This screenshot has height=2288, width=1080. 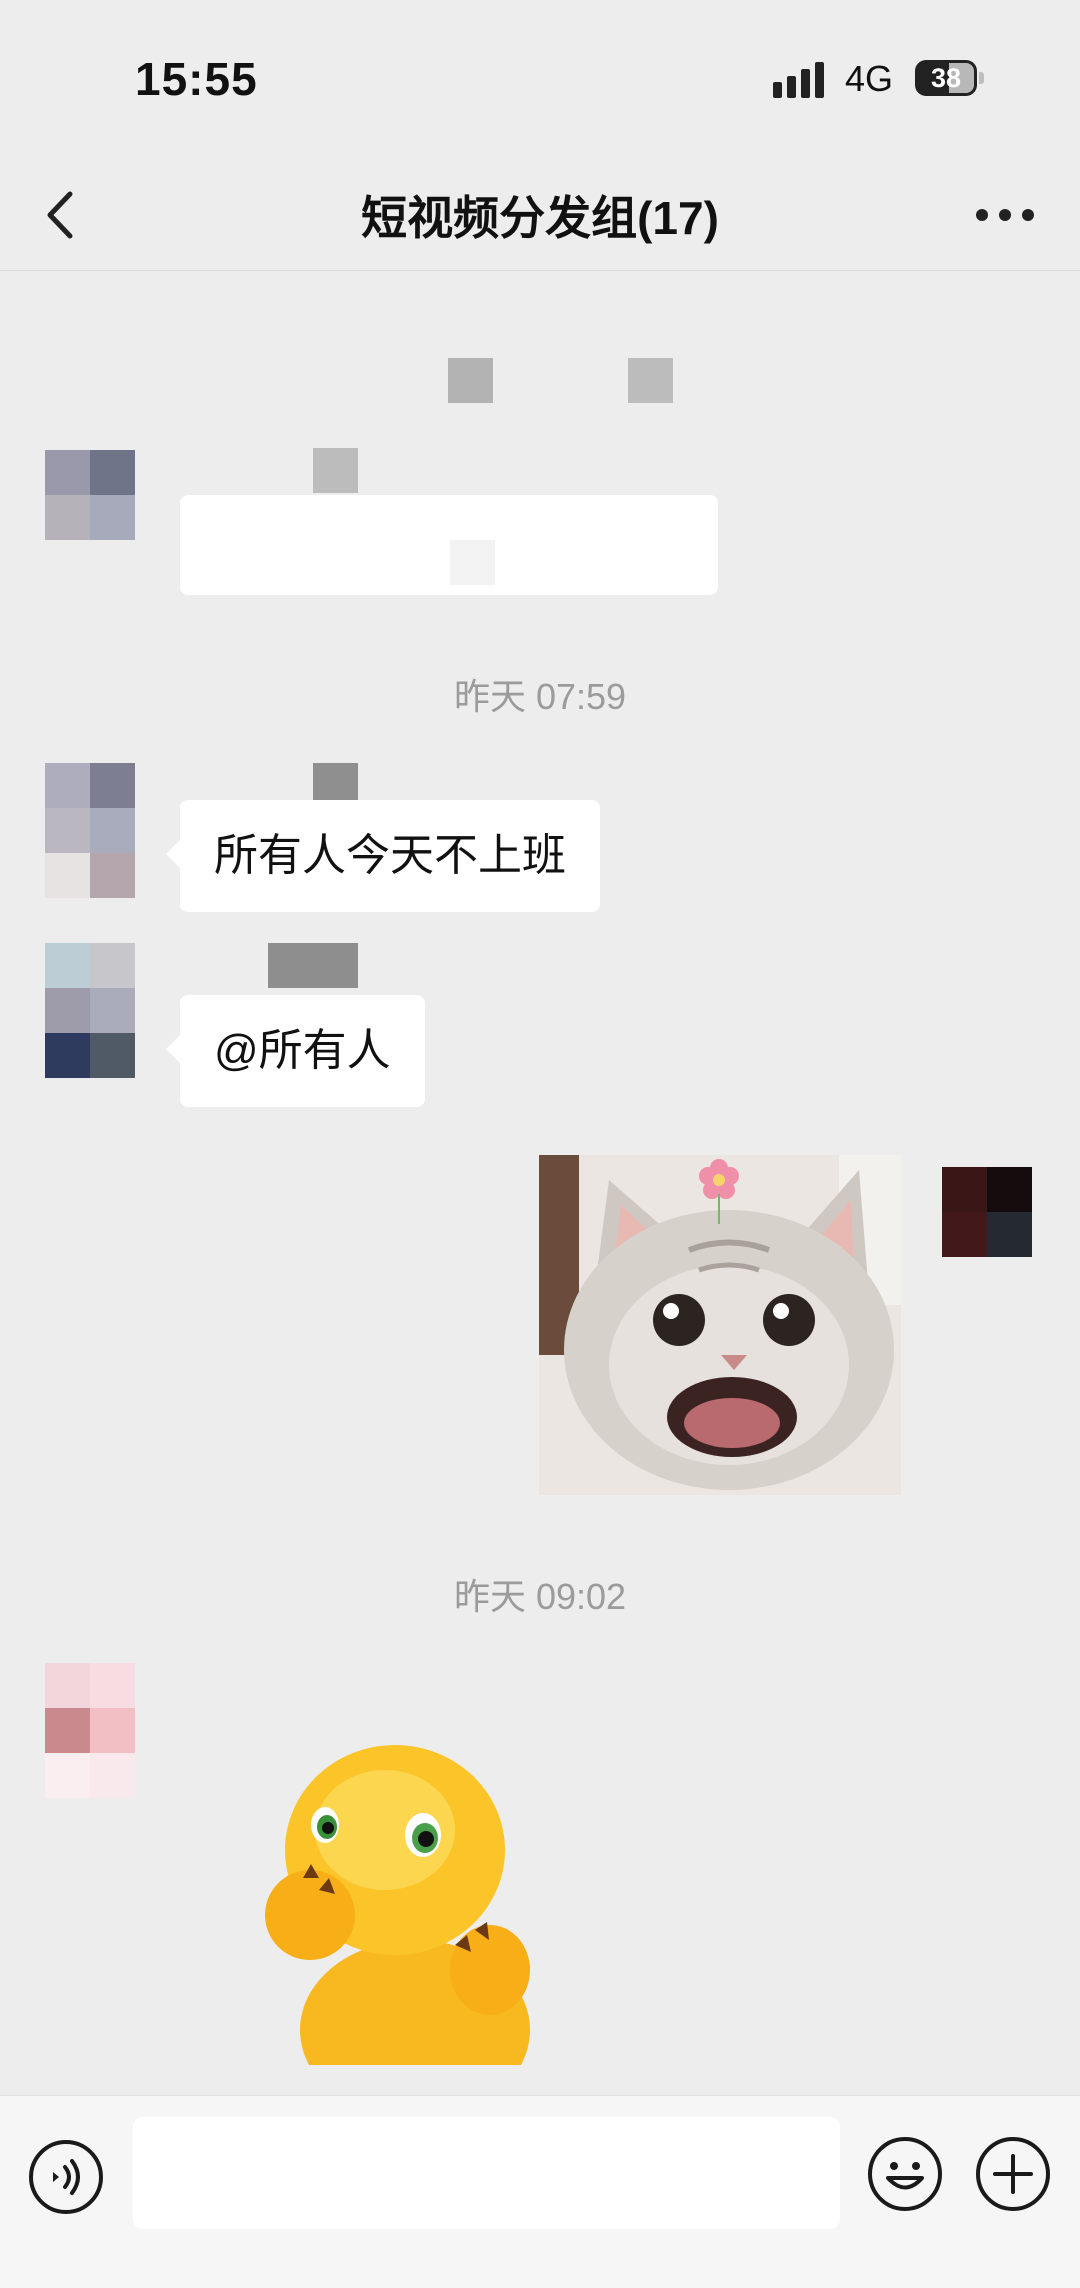 I want to click on battery-icon: 38, so click(x=950, y=78).